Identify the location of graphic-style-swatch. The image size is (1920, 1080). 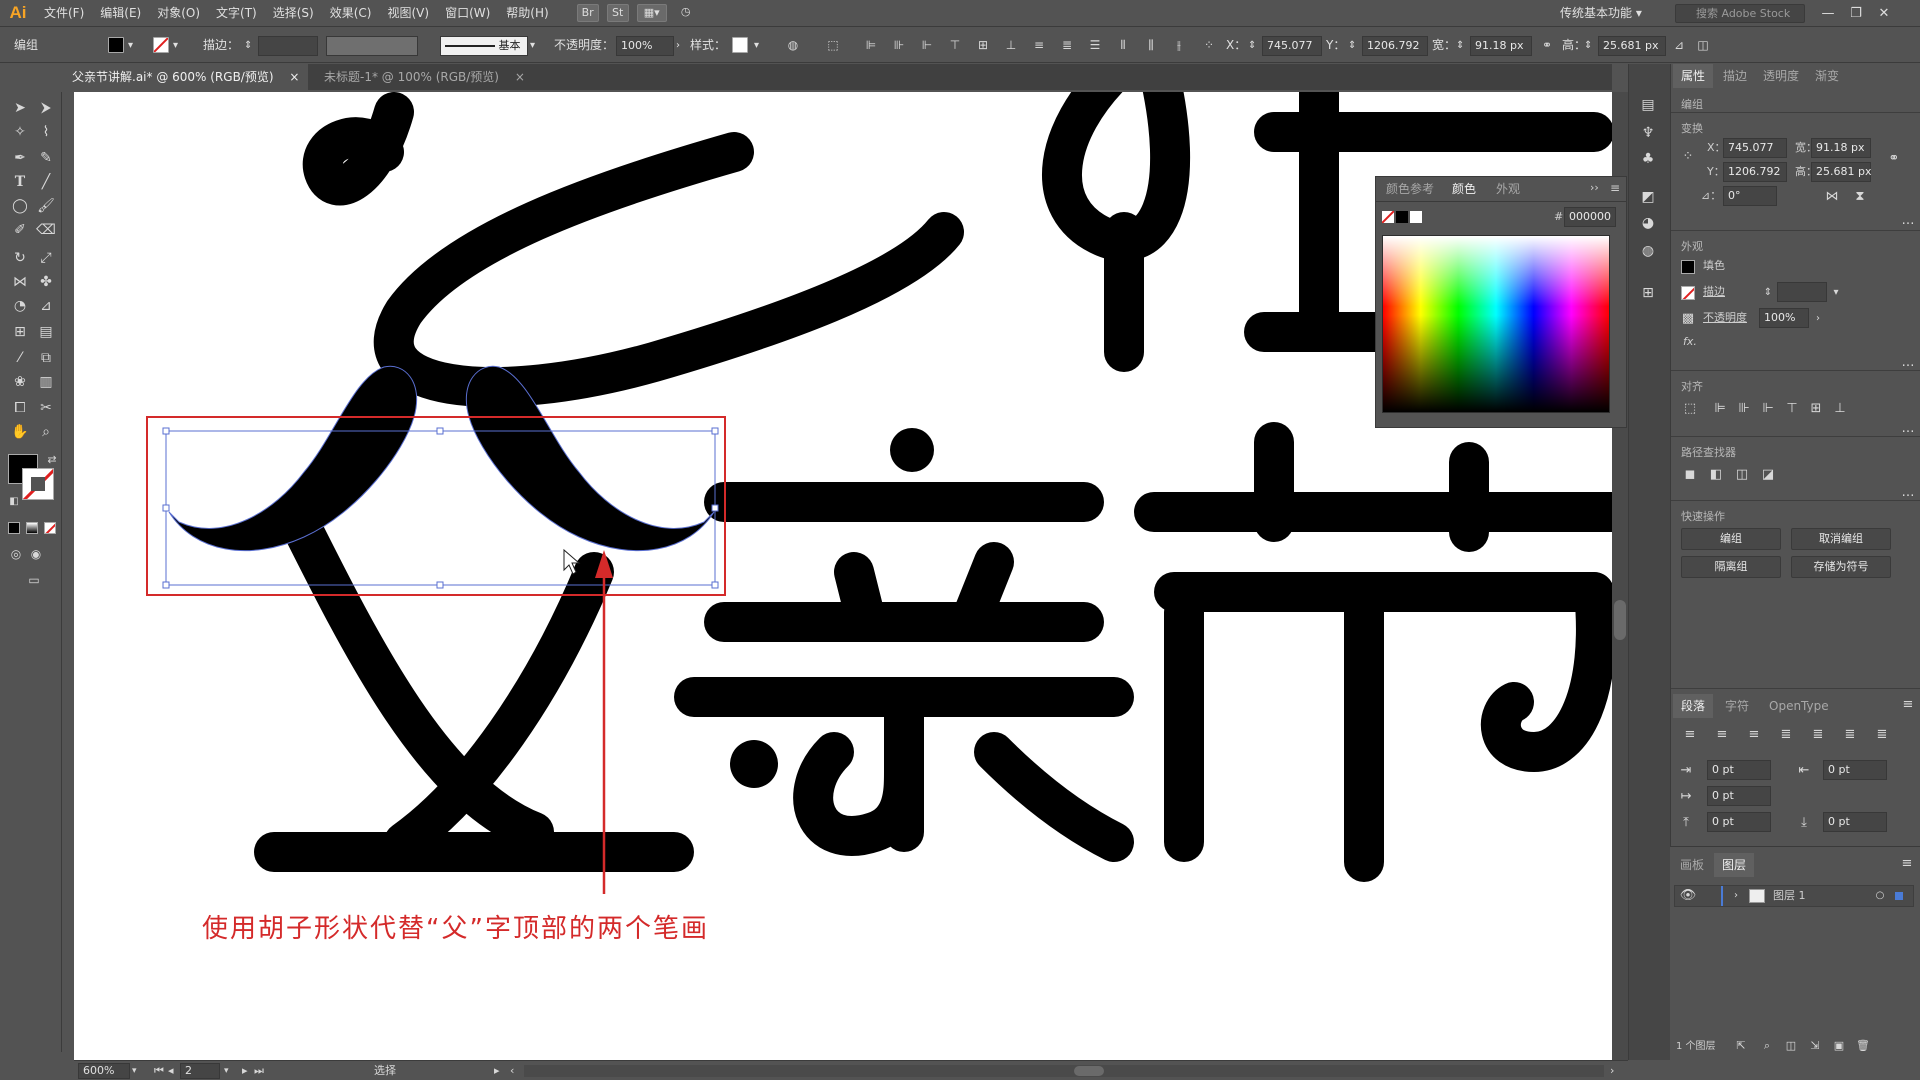
(740, 45).